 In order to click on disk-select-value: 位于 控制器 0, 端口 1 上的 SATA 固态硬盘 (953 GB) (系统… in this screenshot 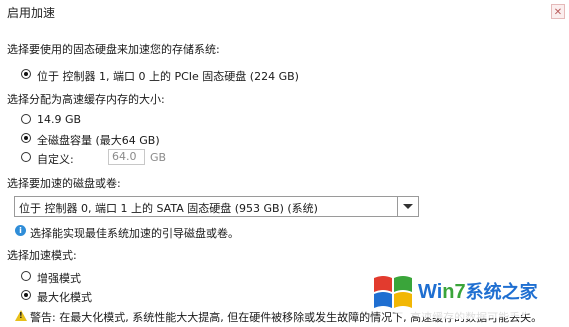, I will do `click(168, 208)`.